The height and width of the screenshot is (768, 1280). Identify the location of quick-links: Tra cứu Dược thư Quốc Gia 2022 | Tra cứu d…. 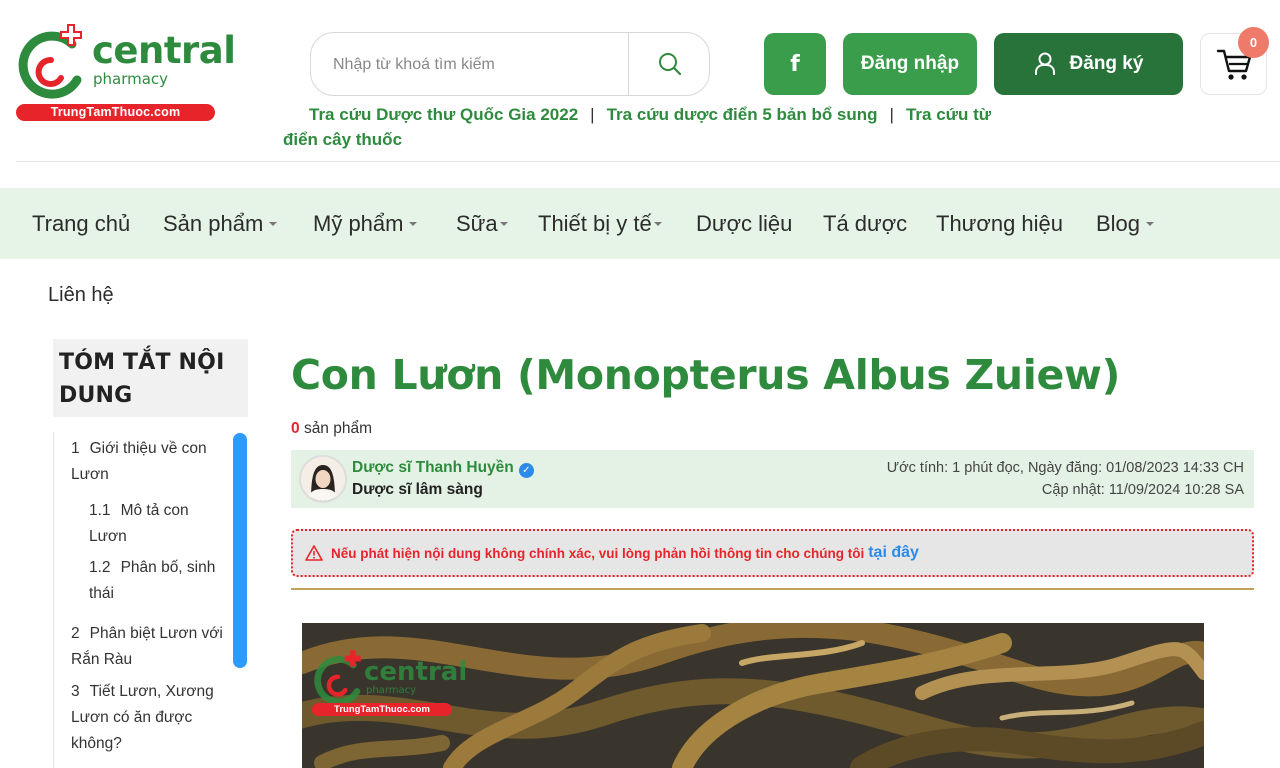
(643, 127).